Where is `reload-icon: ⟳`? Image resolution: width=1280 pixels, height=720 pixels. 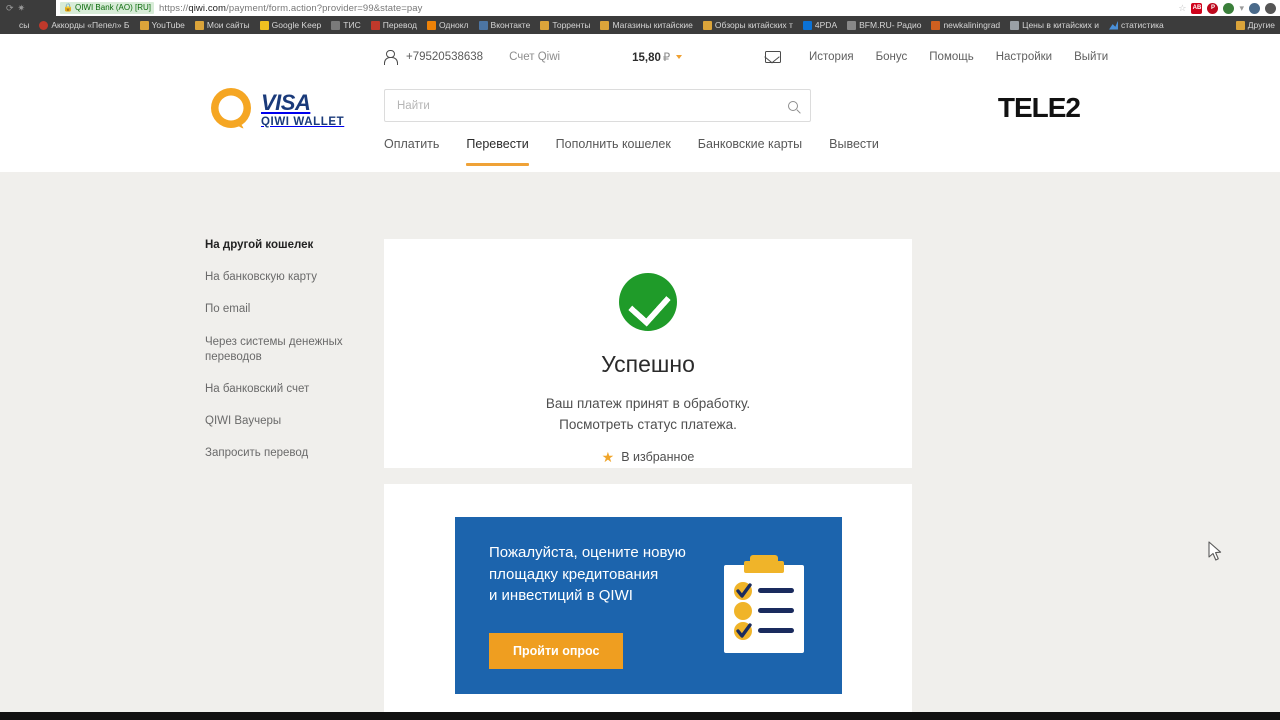
reload-icon: ⟳ is located at coordinates (10, 8).